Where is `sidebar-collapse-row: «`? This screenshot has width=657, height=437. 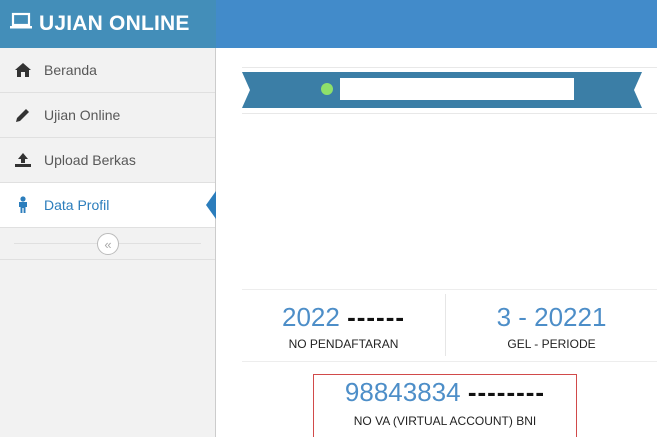
sidebar-collapse-row: « is located at coordinates (107, 244).